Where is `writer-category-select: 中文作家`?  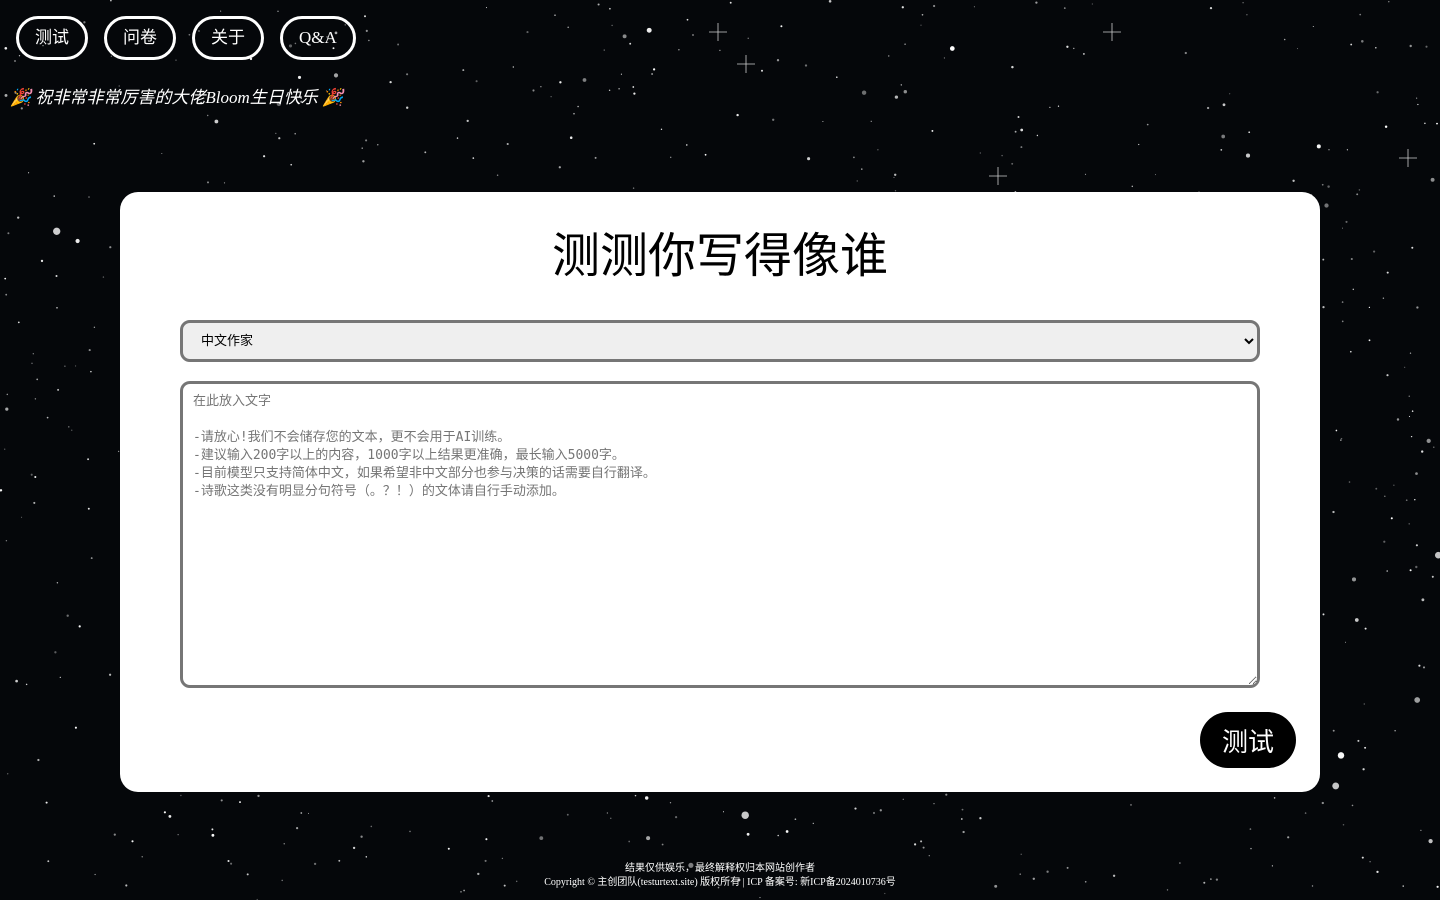
writer-category-select: 中文作家 is located at coordinates (720, 341).